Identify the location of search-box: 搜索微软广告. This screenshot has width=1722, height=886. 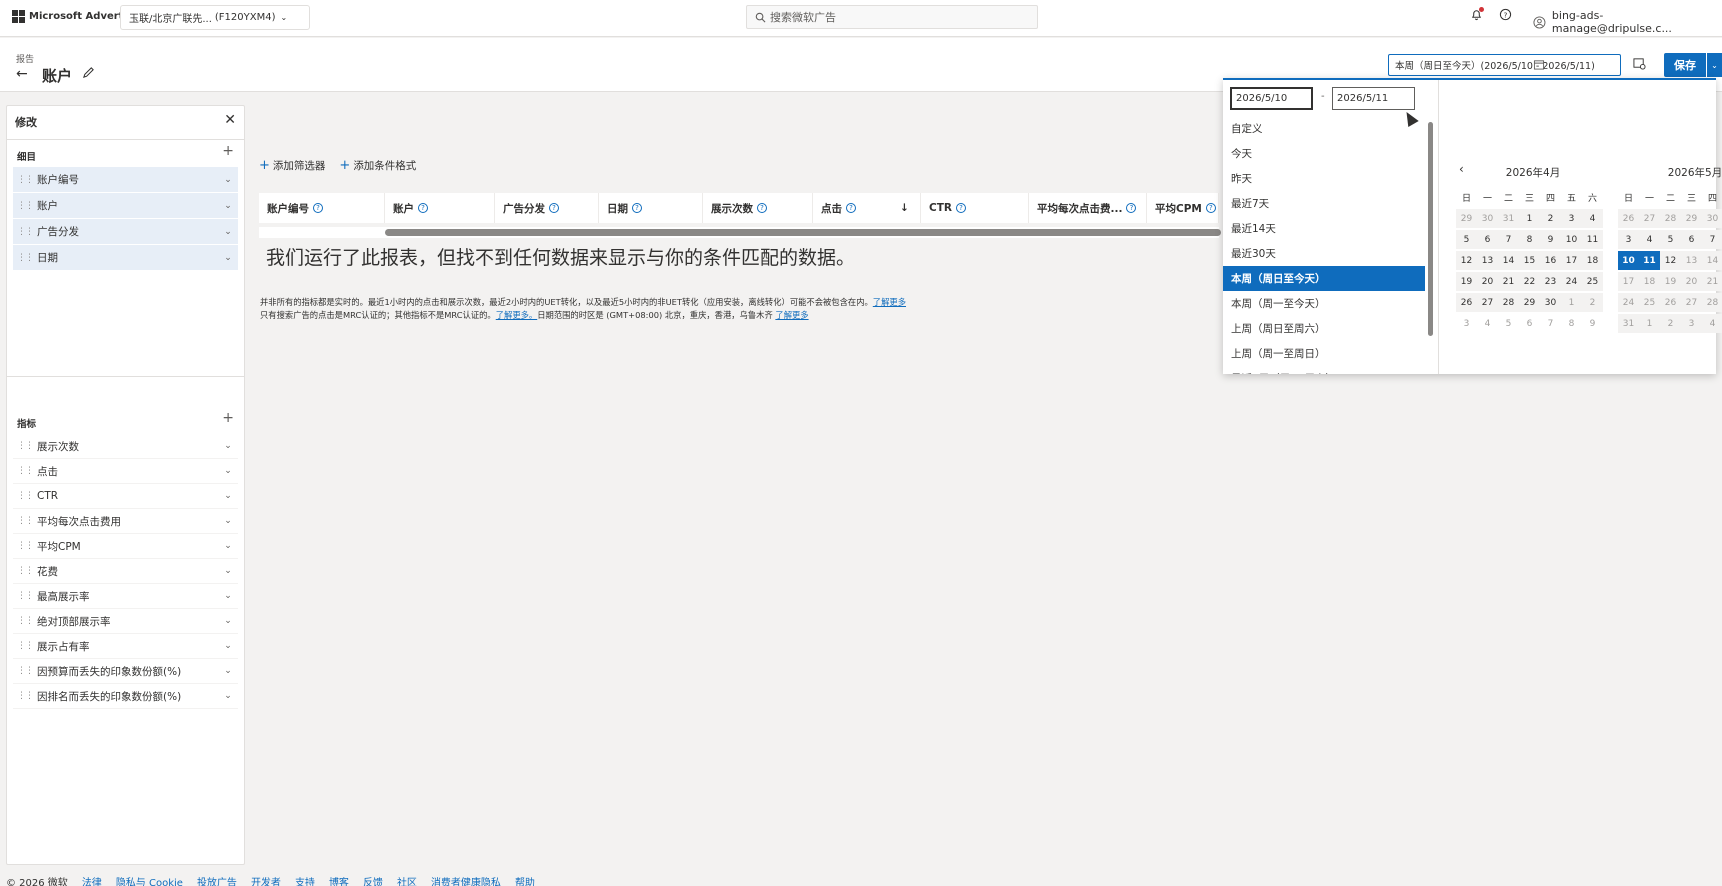
(892, 17).